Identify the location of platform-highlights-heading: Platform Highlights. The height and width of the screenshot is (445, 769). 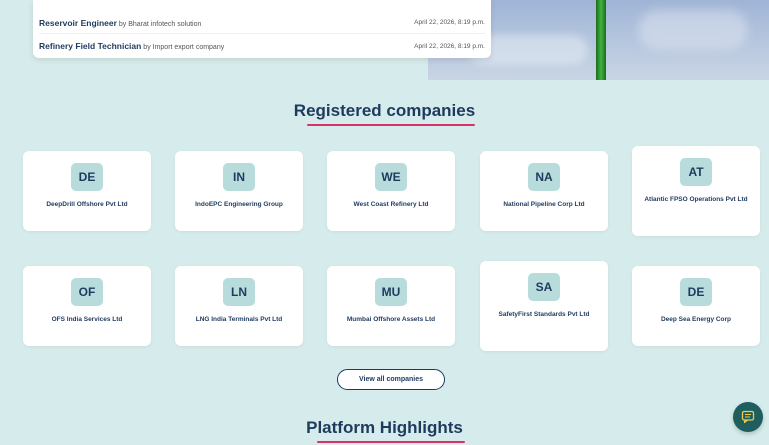
(384, 427).